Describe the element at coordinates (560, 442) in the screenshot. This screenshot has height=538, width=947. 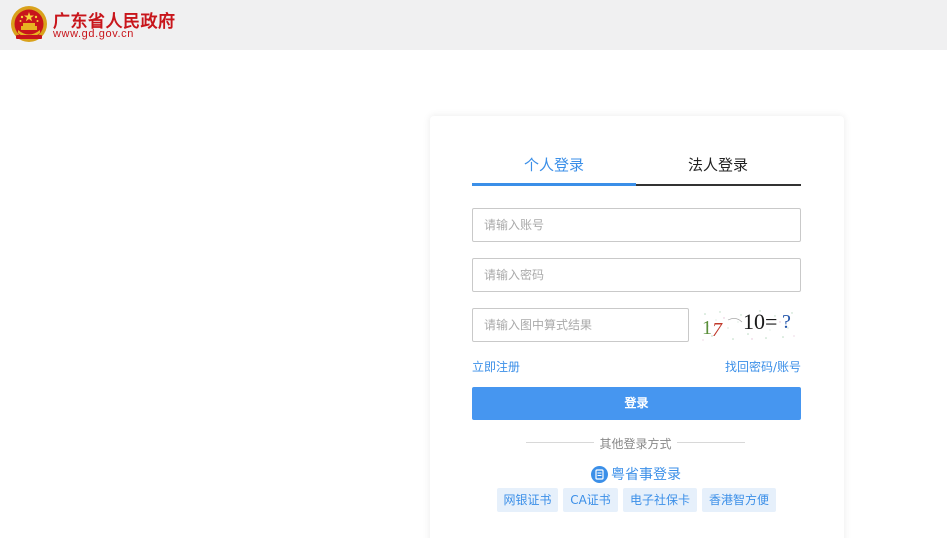
I see `divider-line-left` at that location.